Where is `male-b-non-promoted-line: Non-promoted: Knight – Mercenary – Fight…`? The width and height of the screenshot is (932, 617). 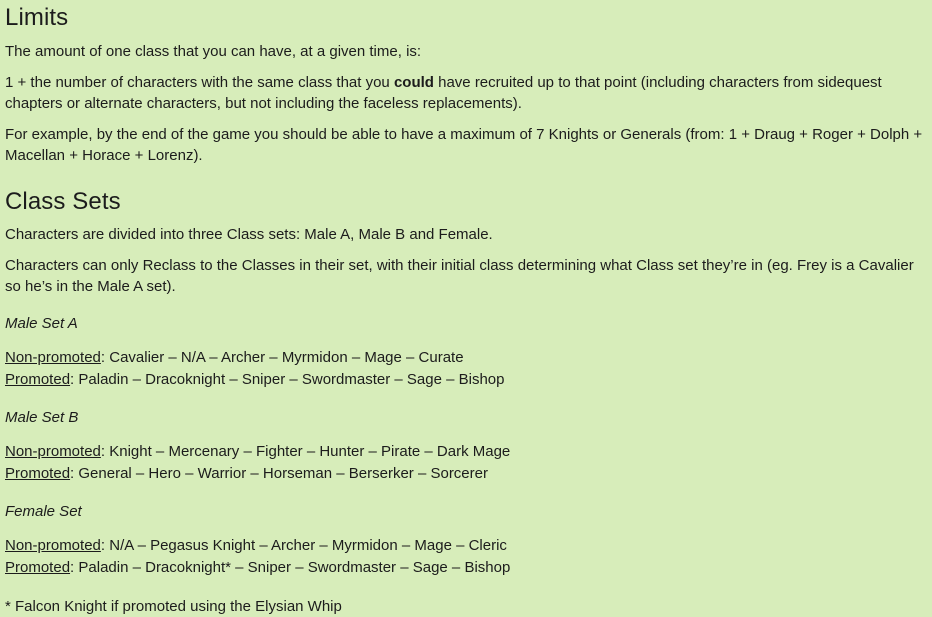
male-b-non-promoted-line: Non-promoted: Knight – Mercenary – Fight… is located at coordinates (466, 452).